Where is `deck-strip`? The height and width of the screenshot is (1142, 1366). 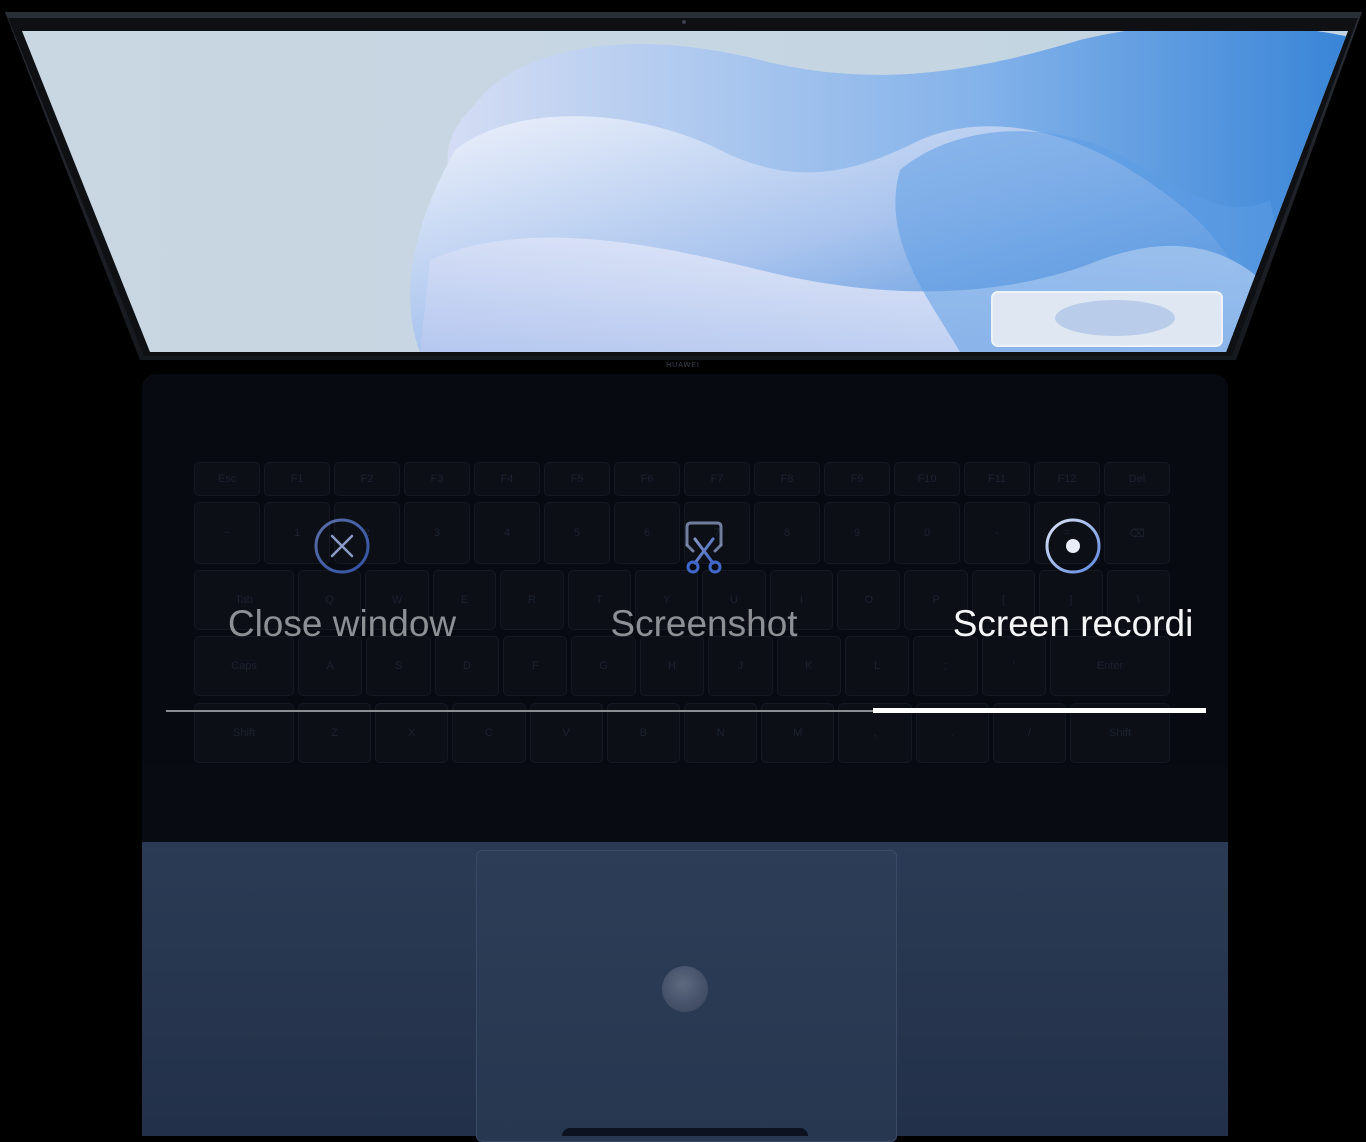
deck-strip is located at coordinates (685, 804).